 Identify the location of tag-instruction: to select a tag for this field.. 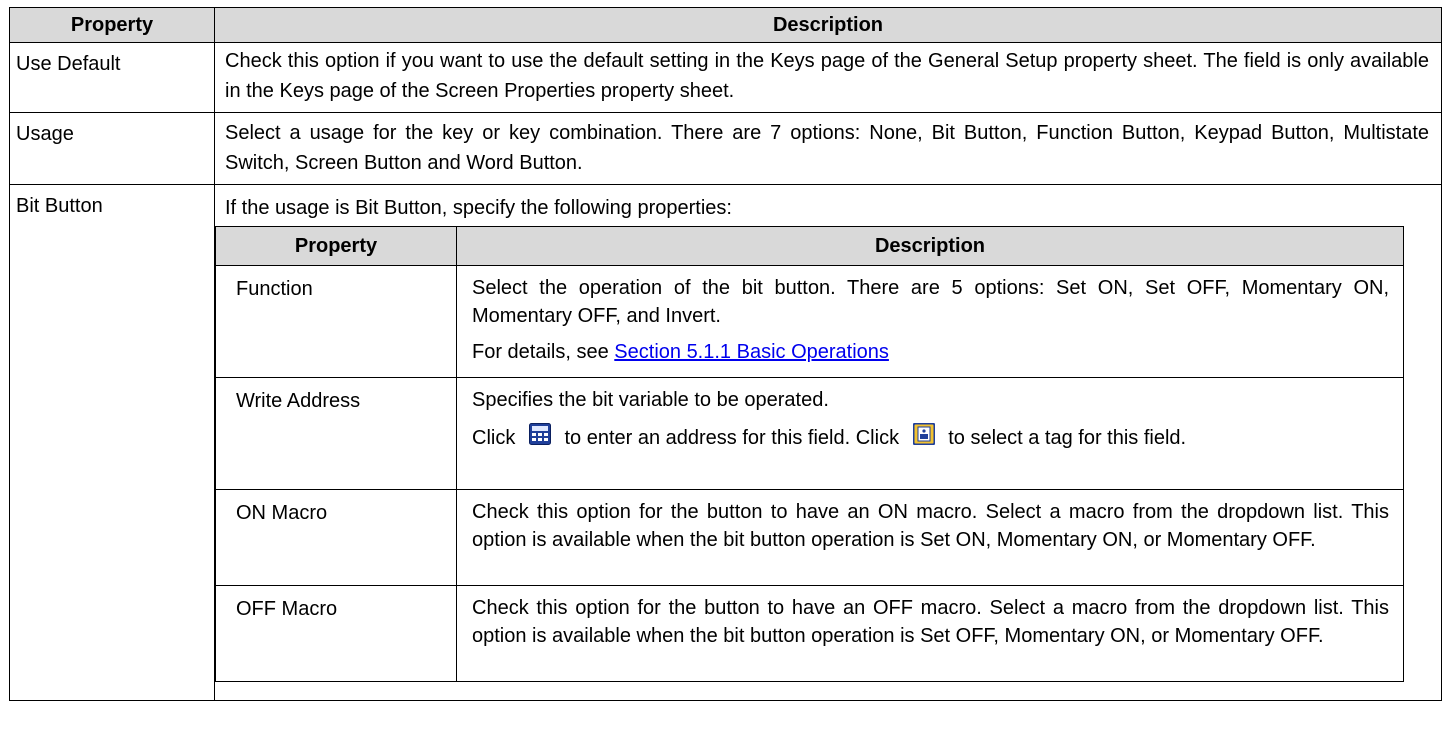
(1067, 438).